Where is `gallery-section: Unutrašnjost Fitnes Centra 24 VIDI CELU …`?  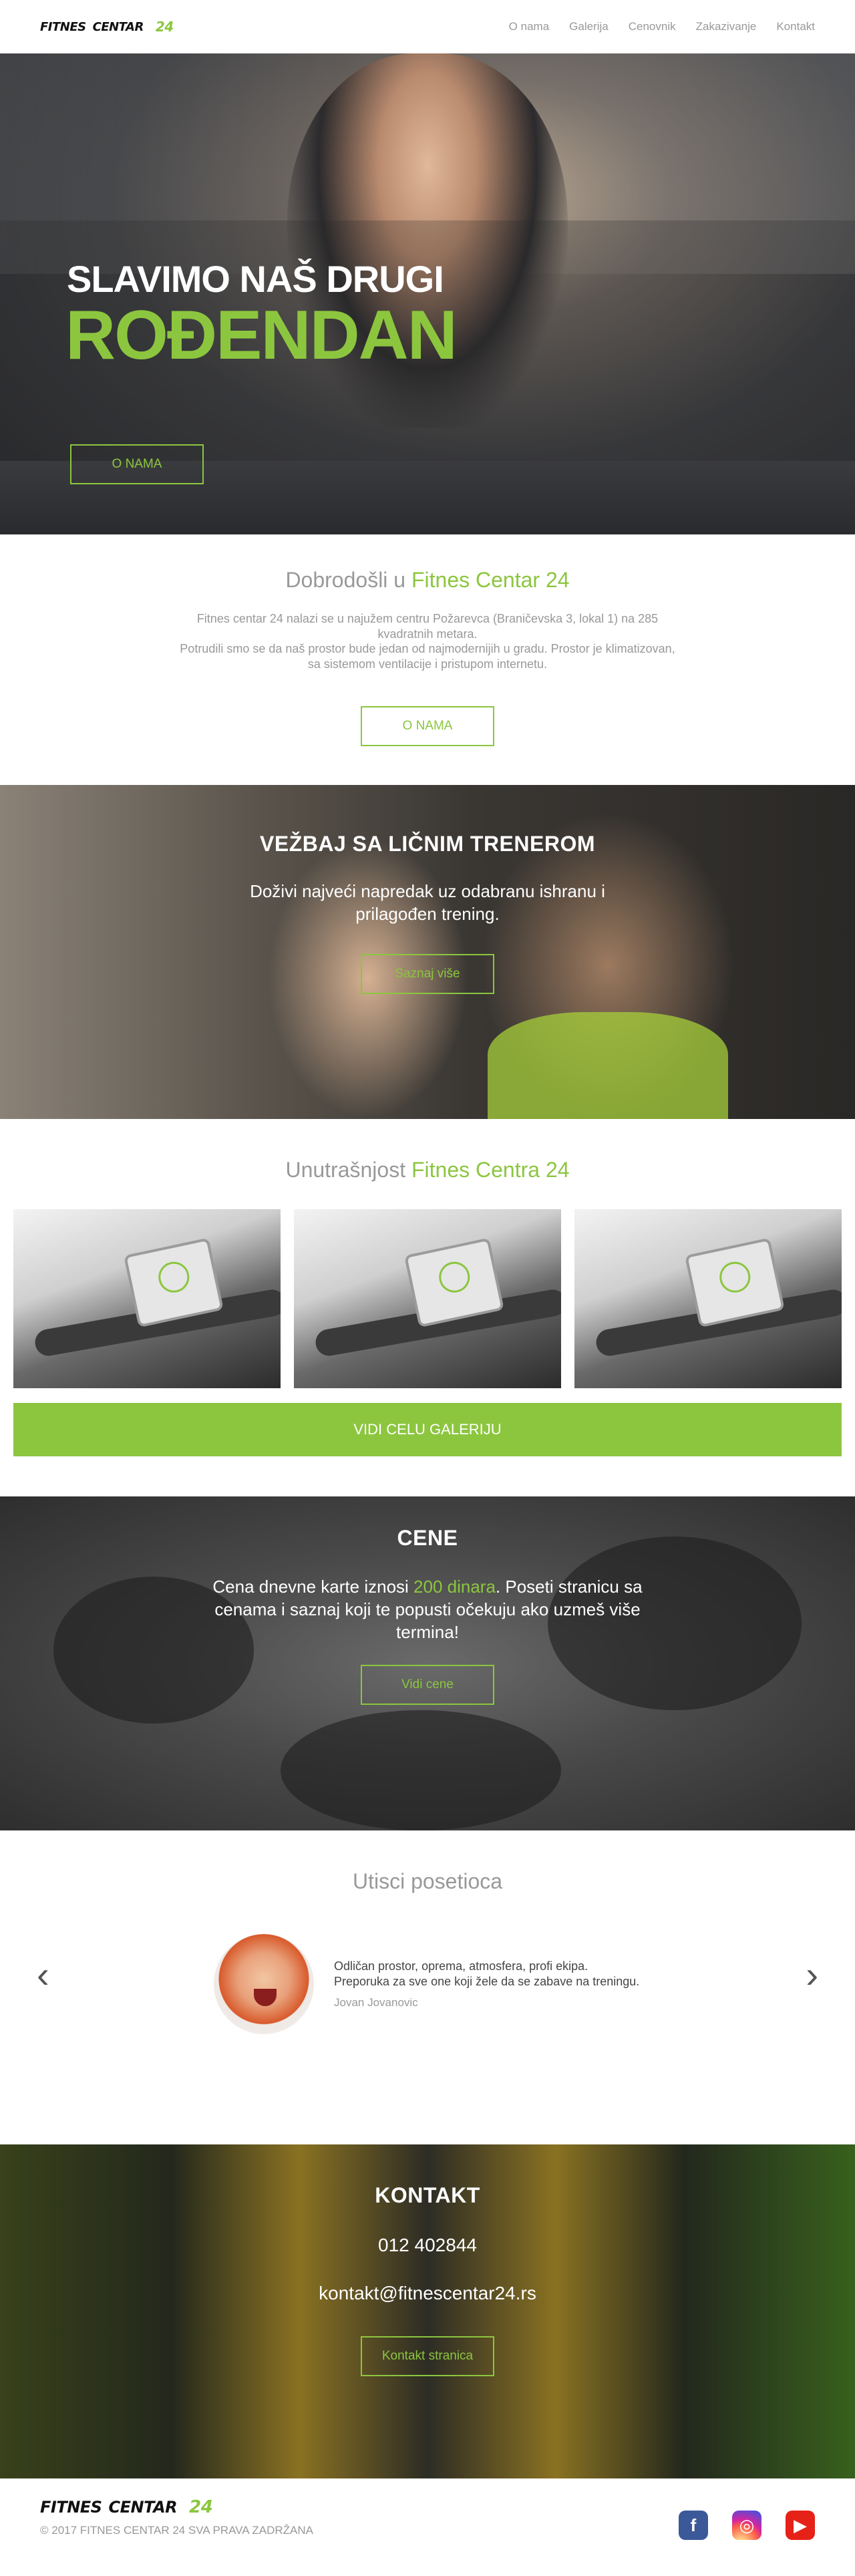 gallery-section: Unutrašnjost Fitnes Centra 24 VIDI CELU … is located at coordinates (427, 1307).